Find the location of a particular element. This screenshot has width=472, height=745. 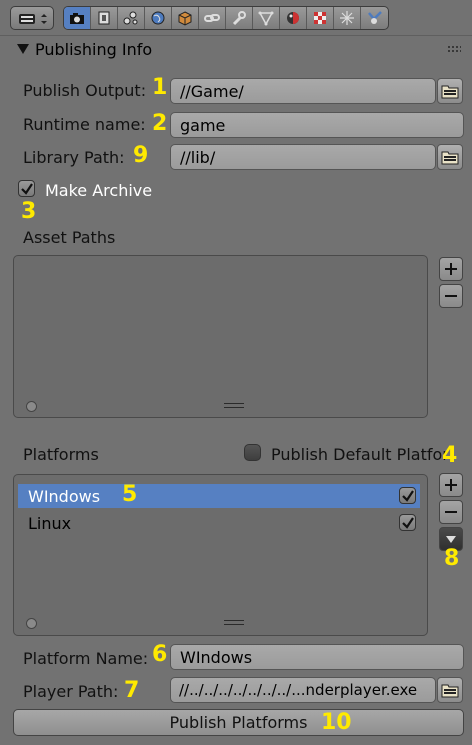

player-path-browse-button is located at coordinates (450, 690).